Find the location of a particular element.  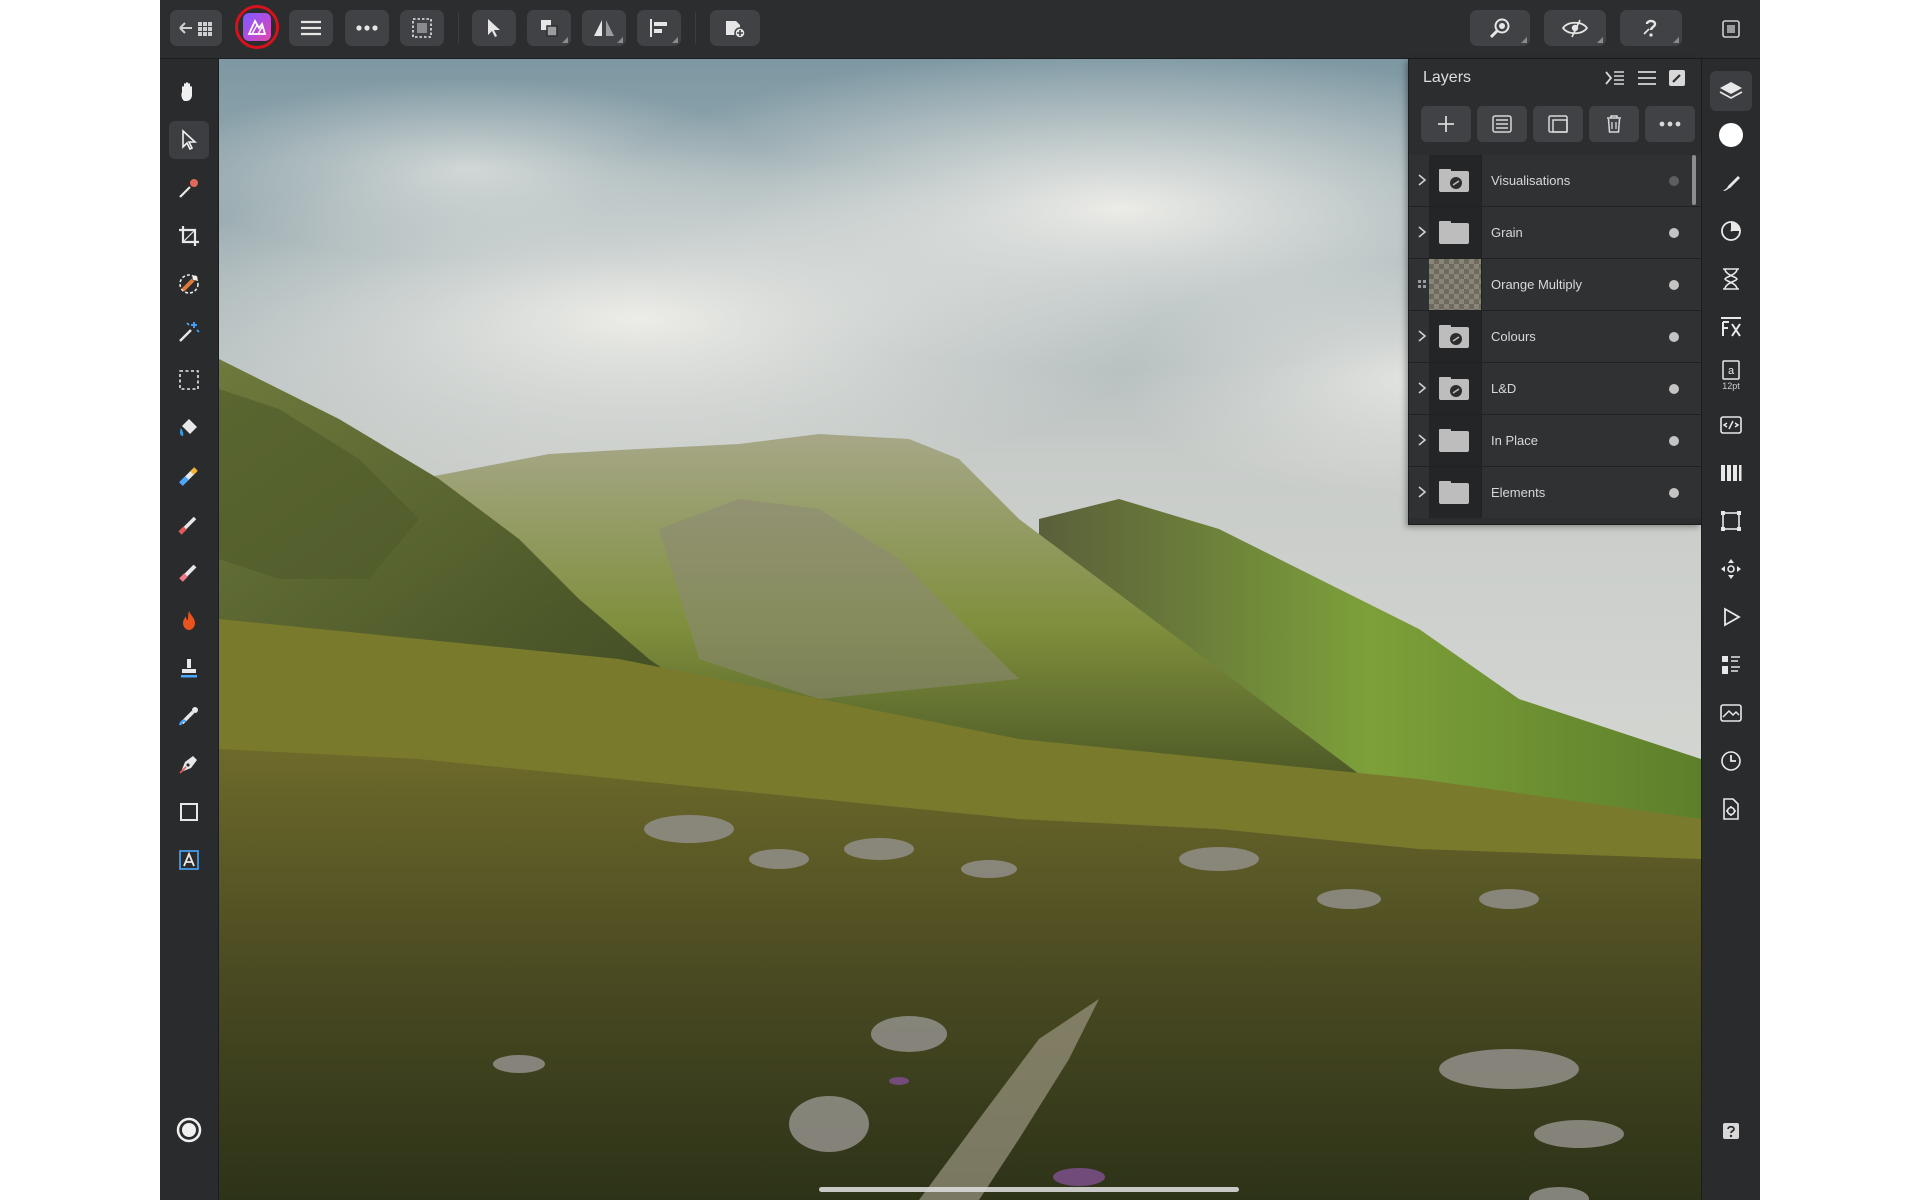

layer-row: In Place is located at coordinates (1555, 441).